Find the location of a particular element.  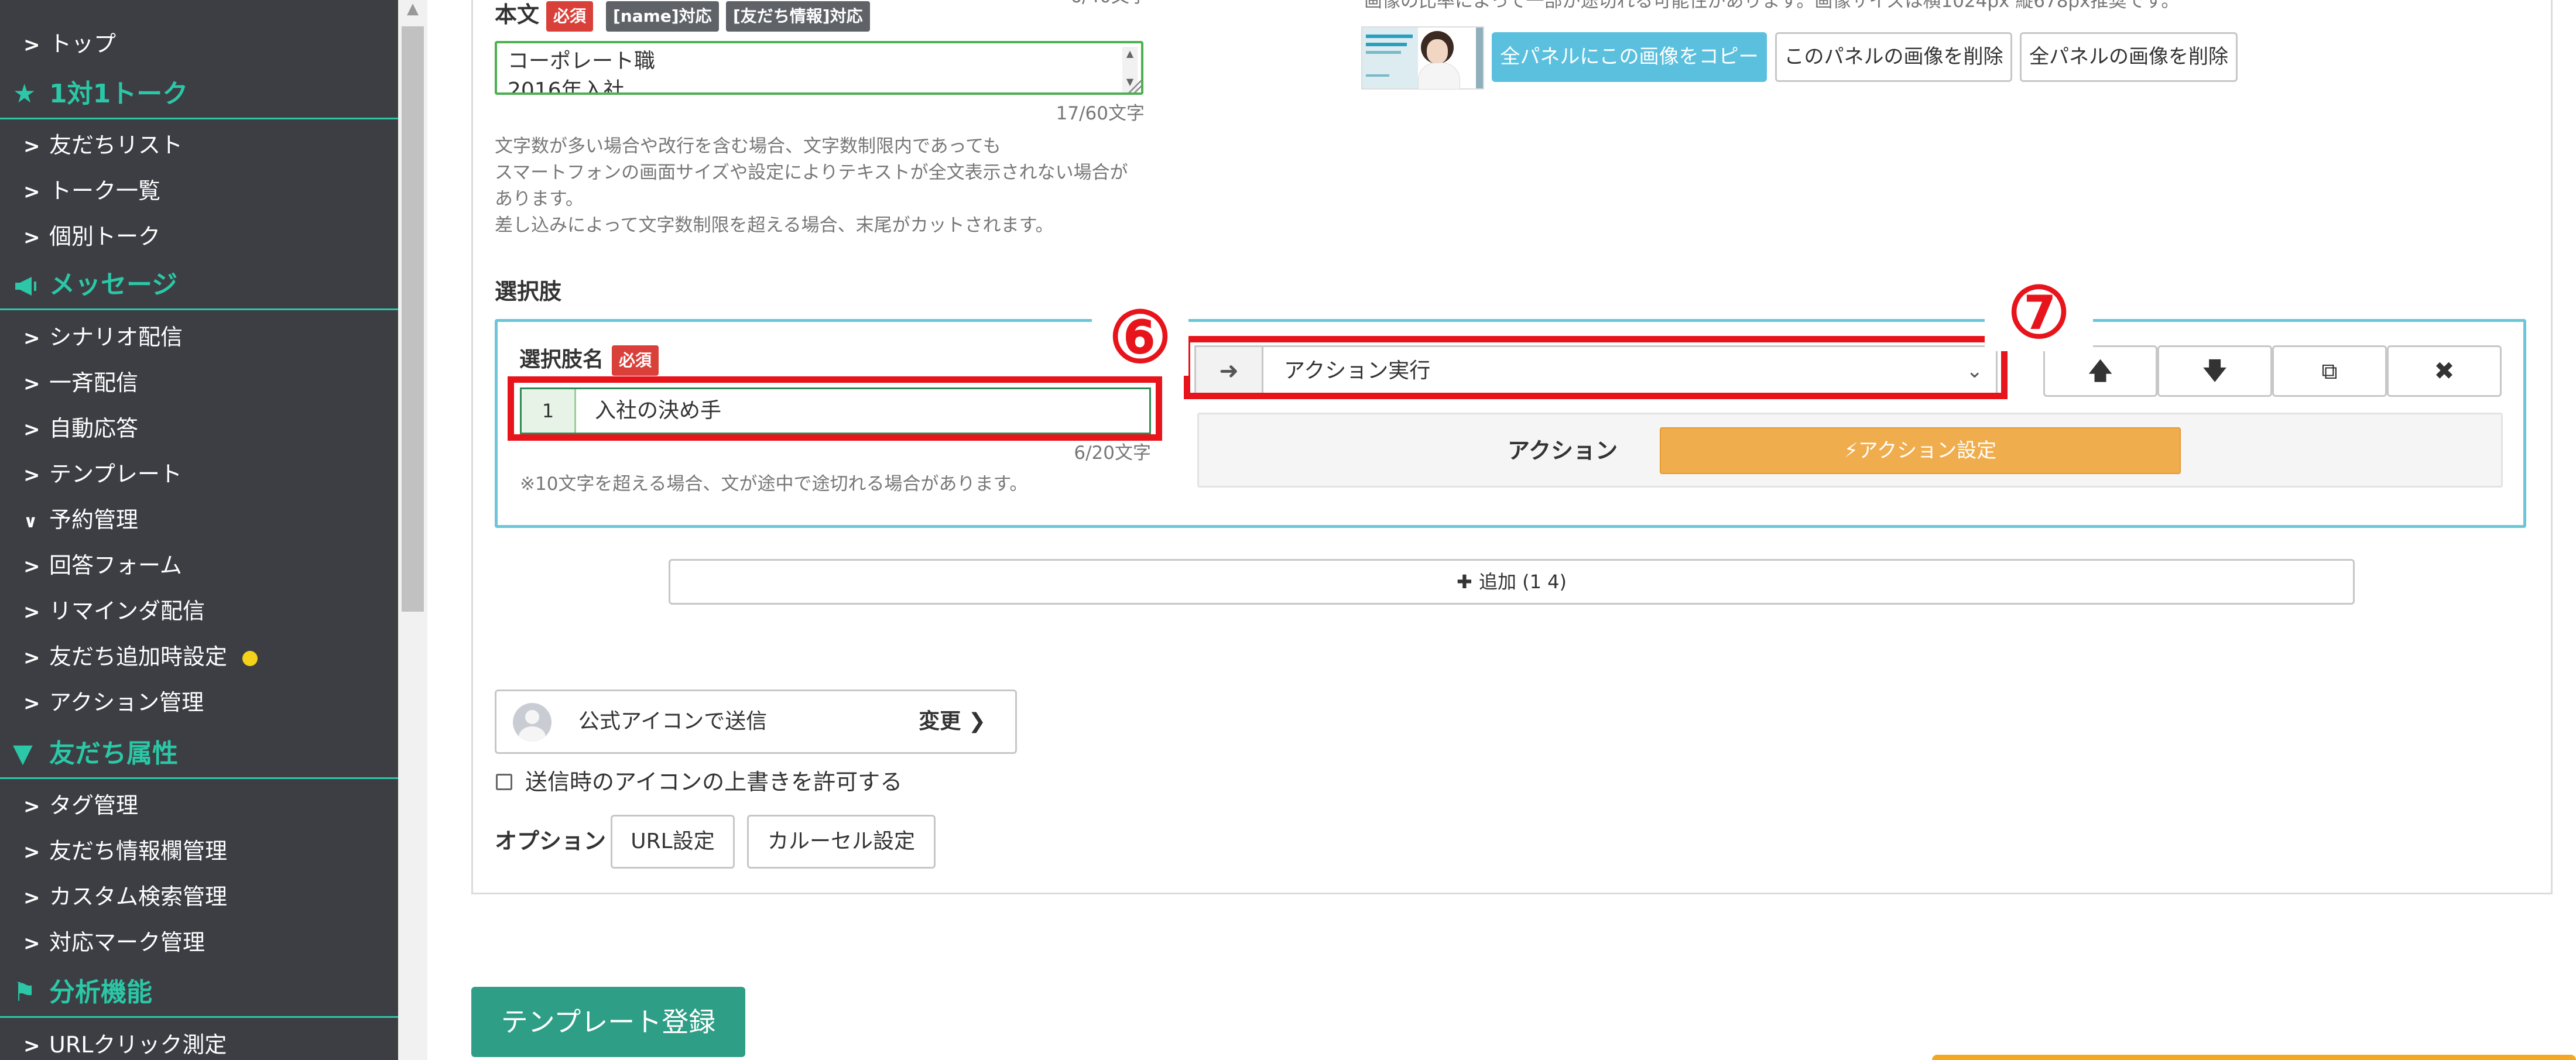

annotation-number-7: ⑦ is located at coordinates (2039, 314).